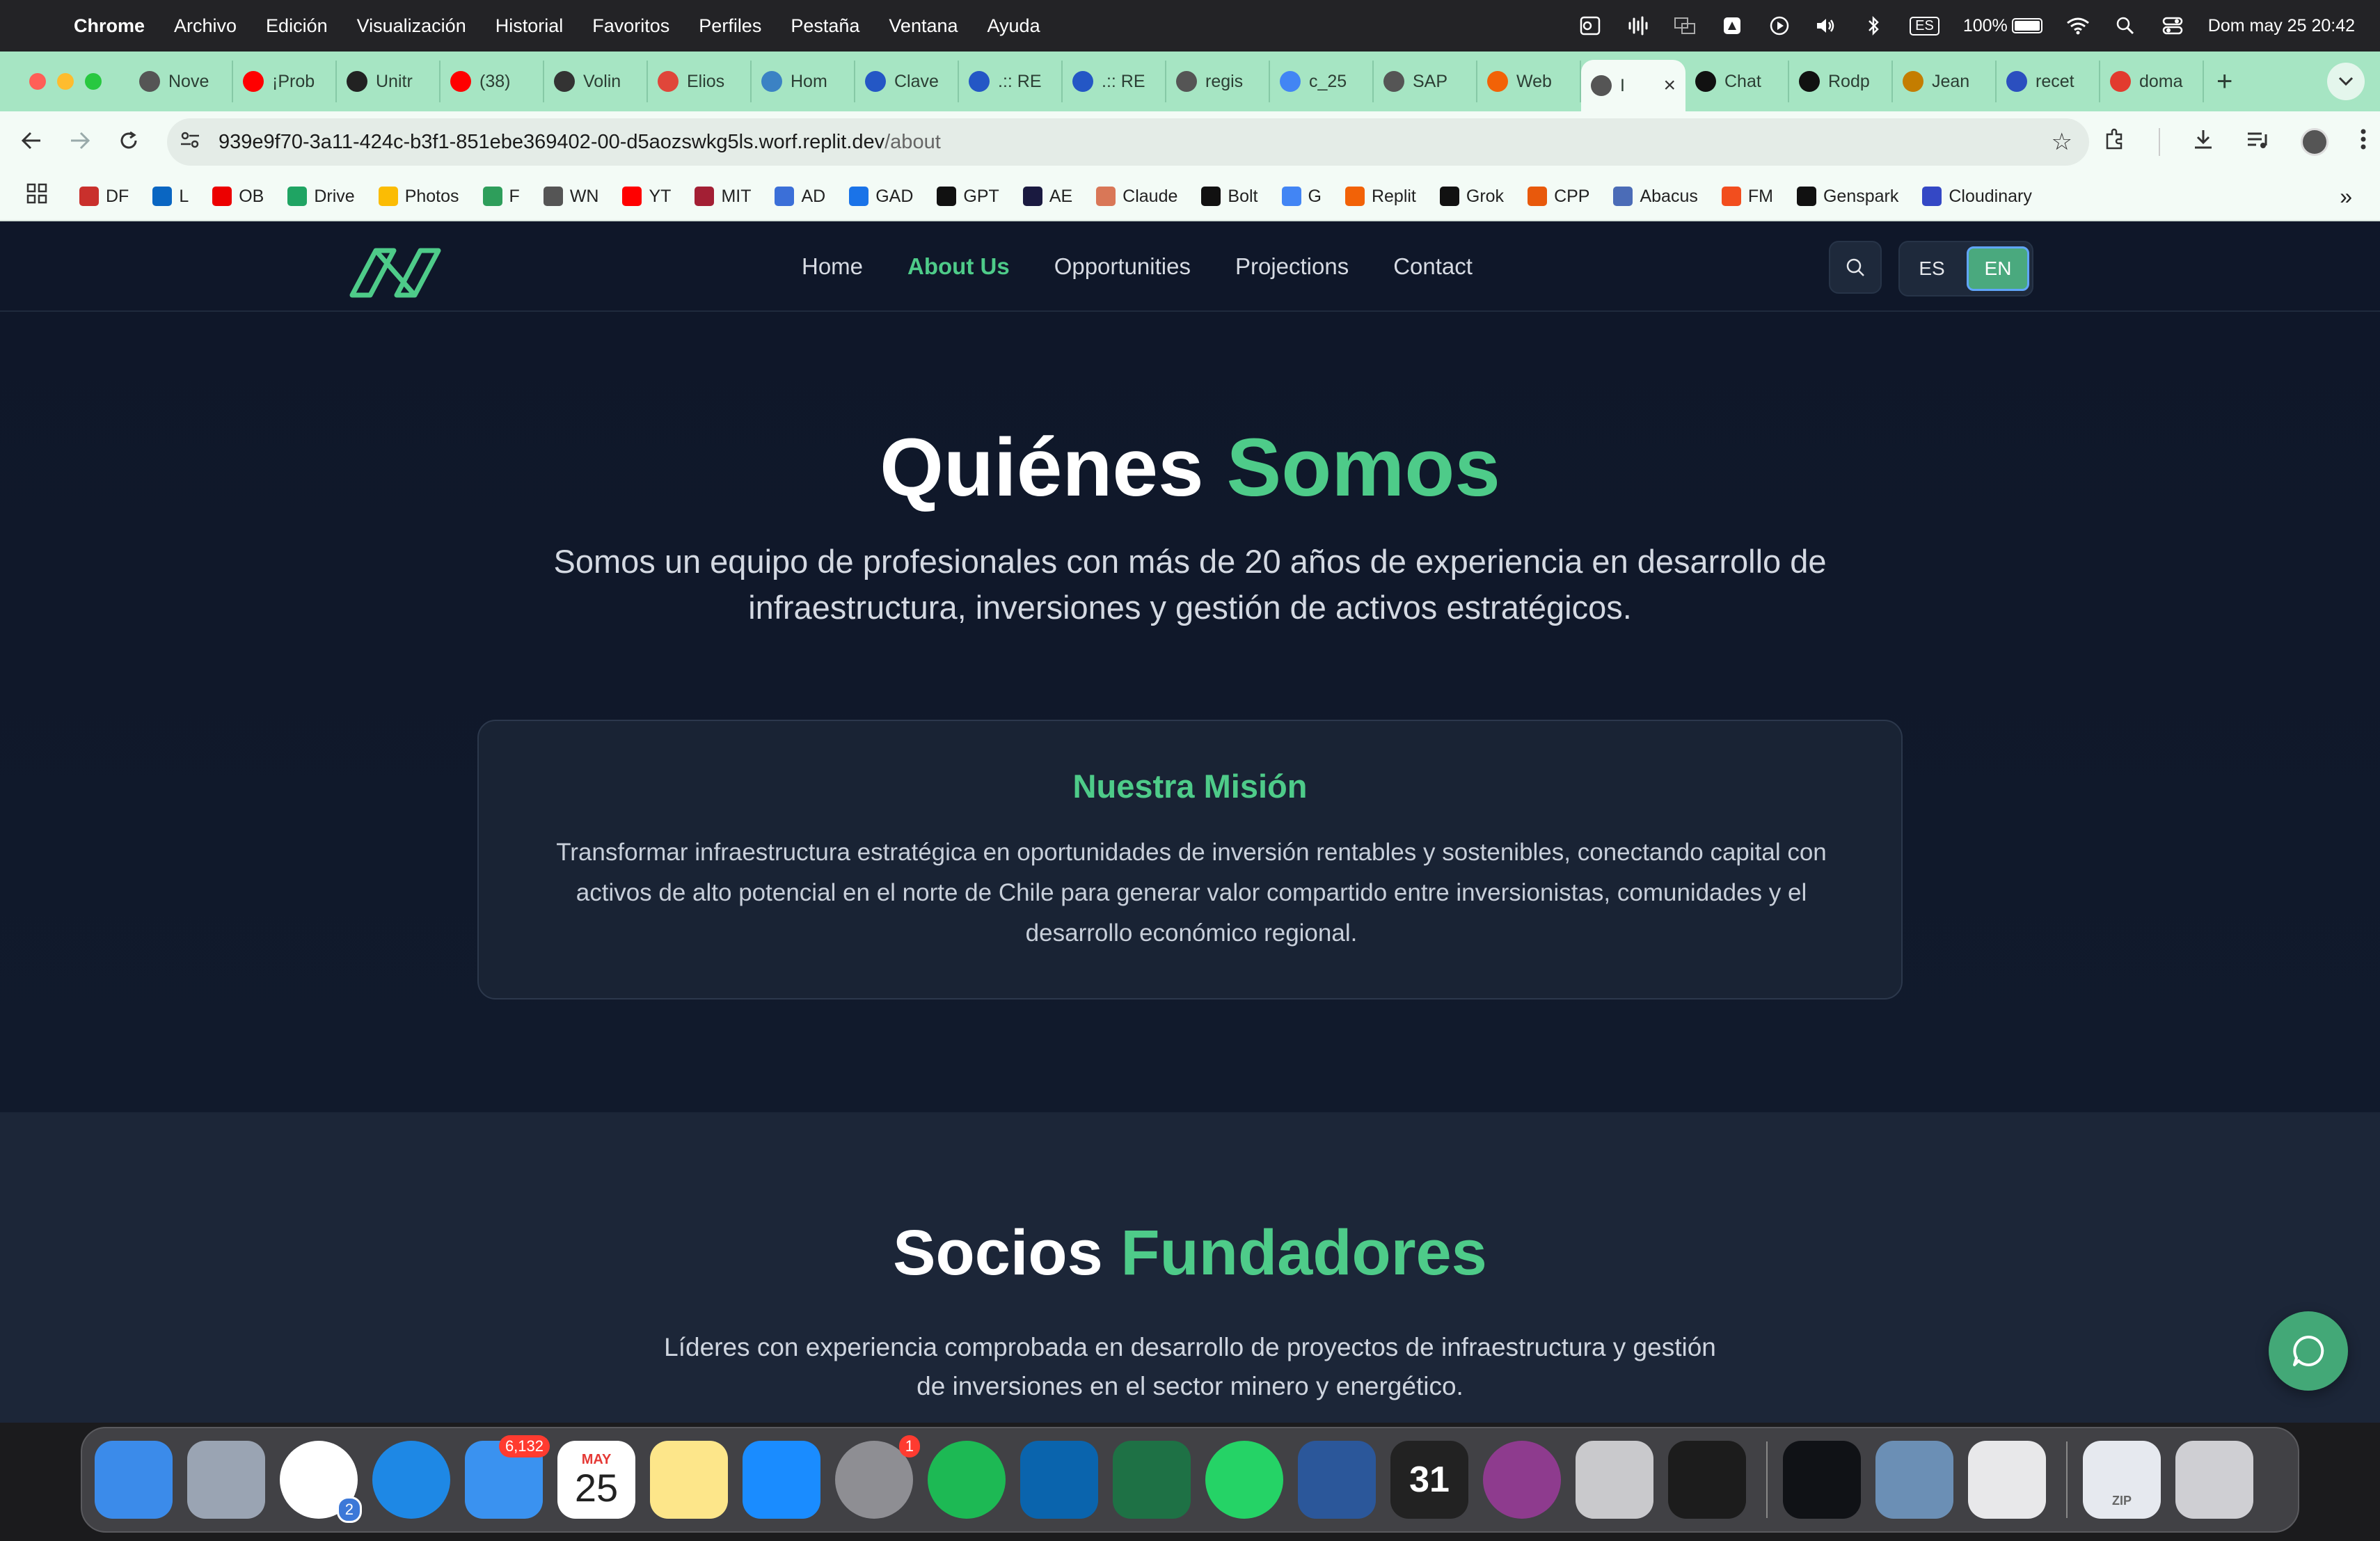 The width and height of the screenshot is (2380, 1541). Describe the element at coordinates (1529, 81) in the screenshot. I see `browser-tab: Web` at that location.